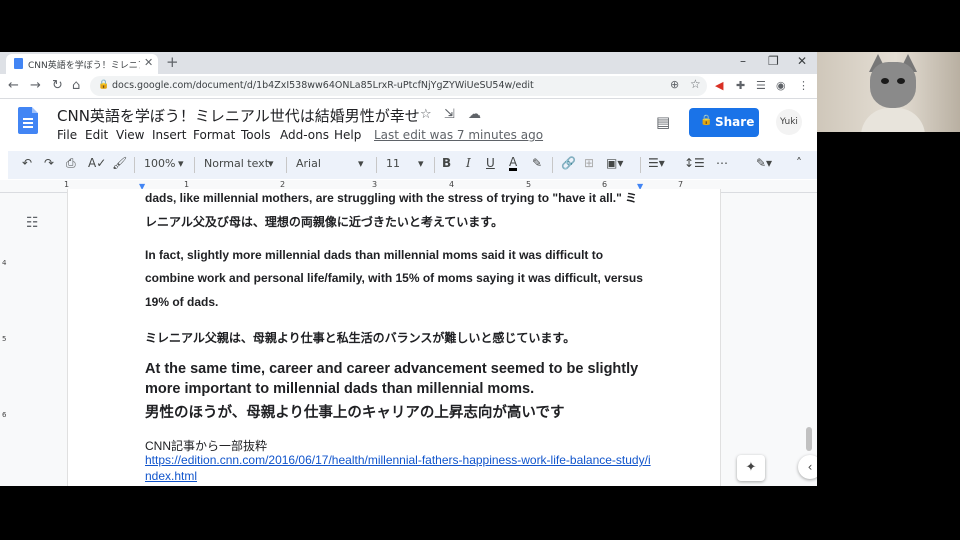 The width and height of the screenshot is (960, 540). I want to click on share-button: 🔒 Share, so click(724, 122).